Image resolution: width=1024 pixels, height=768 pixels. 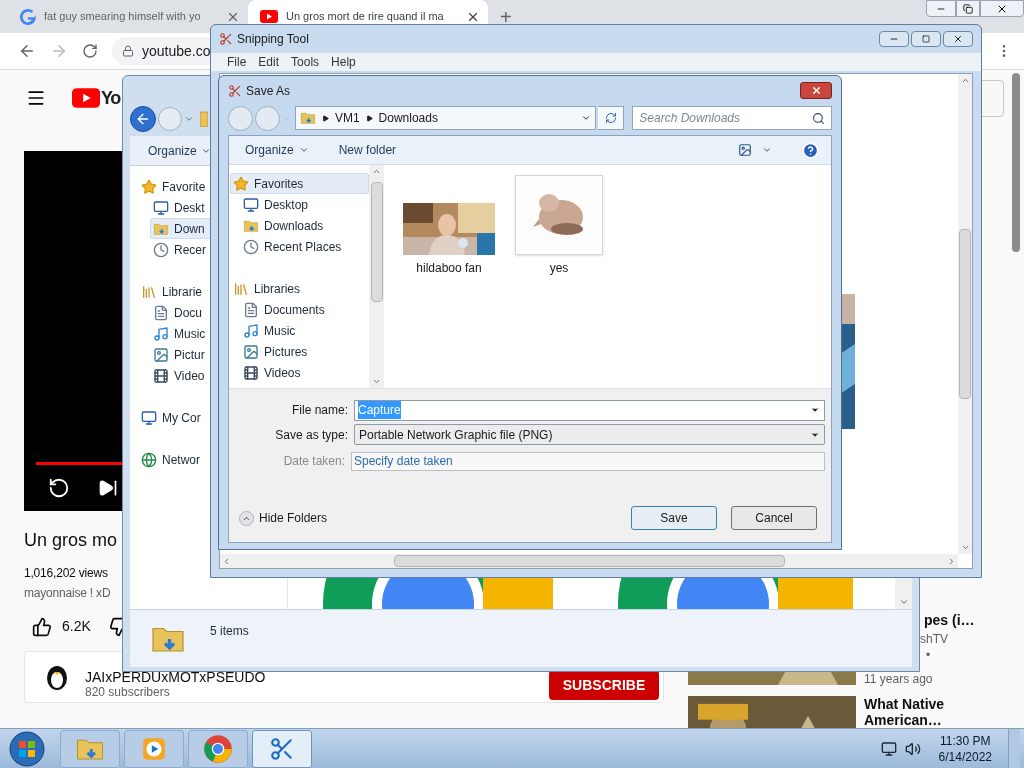 I want to click on field-label: Date taken:, so click(x=314, y=461).